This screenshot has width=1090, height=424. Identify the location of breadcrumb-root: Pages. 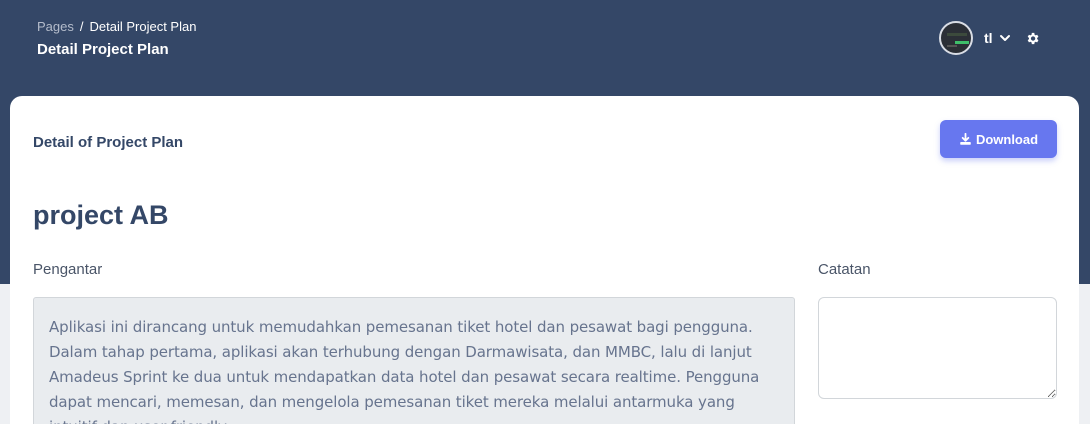
(55, 26).